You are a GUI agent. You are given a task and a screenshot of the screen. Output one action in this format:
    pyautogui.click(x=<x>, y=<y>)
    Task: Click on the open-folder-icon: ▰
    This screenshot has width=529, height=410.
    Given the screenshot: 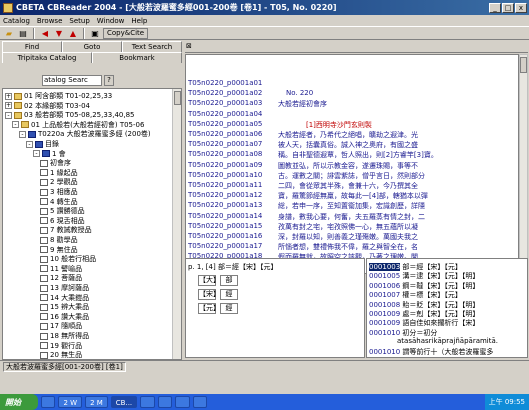 What is the action you would take?
    pyautogui.click(x=9, y=33)
    